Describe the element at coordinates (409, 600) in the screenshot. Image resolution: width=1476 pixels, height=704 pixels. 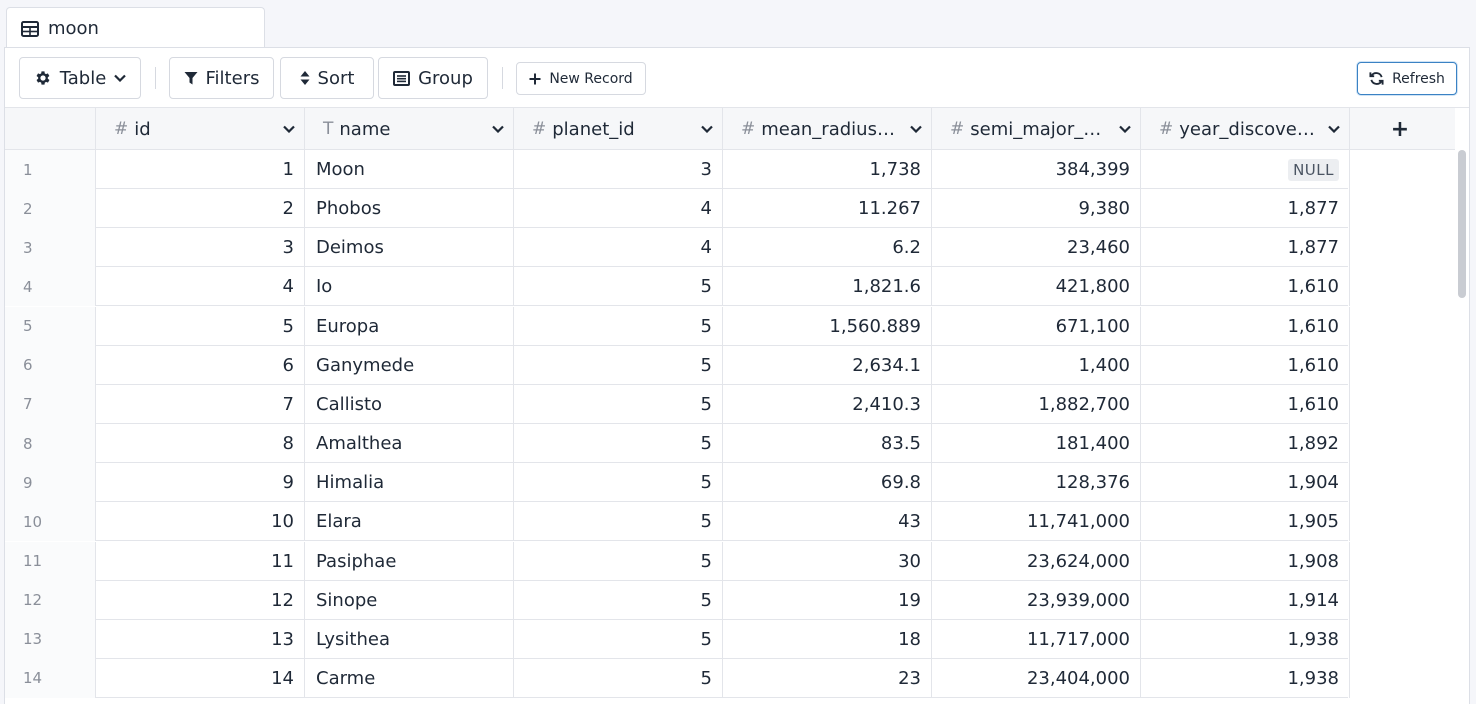
I see `cell-name: Sinope` at that location.